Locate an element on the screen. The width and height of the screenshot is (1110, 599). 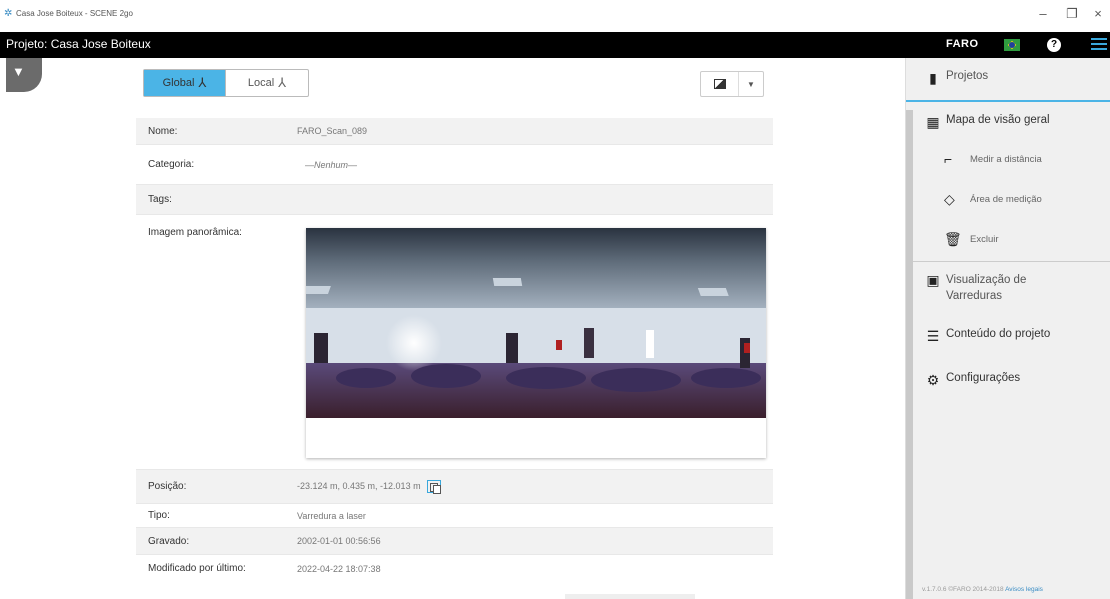
sidebar-item-project-content: ☰ Conteúdo do projeto is located at coordinates (1008, 336).